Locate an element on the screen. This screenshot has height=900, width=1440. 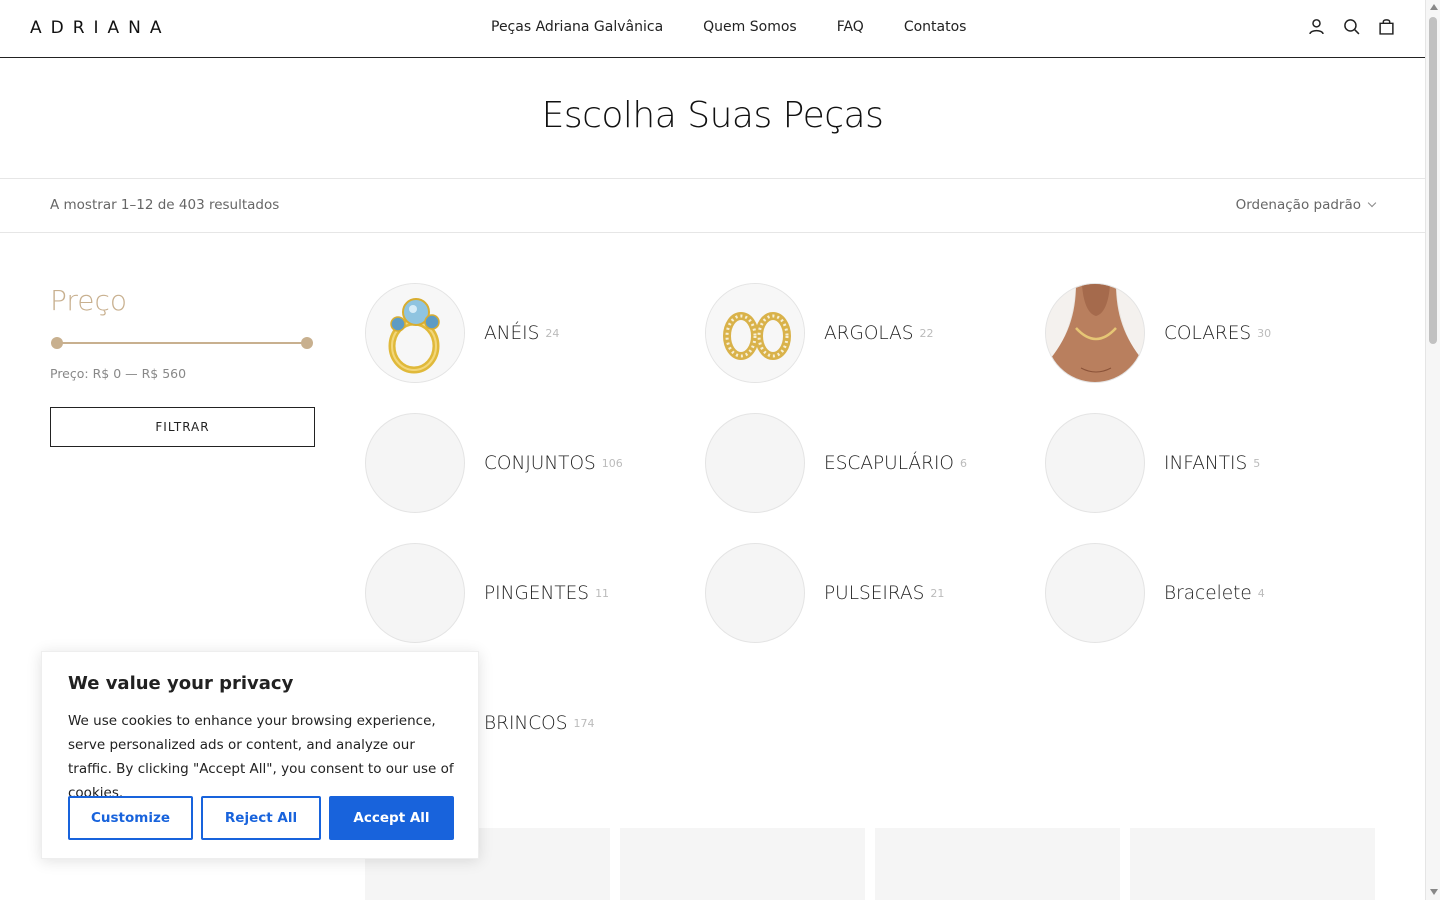
category-image-ring is located at coordinates (415, 333).